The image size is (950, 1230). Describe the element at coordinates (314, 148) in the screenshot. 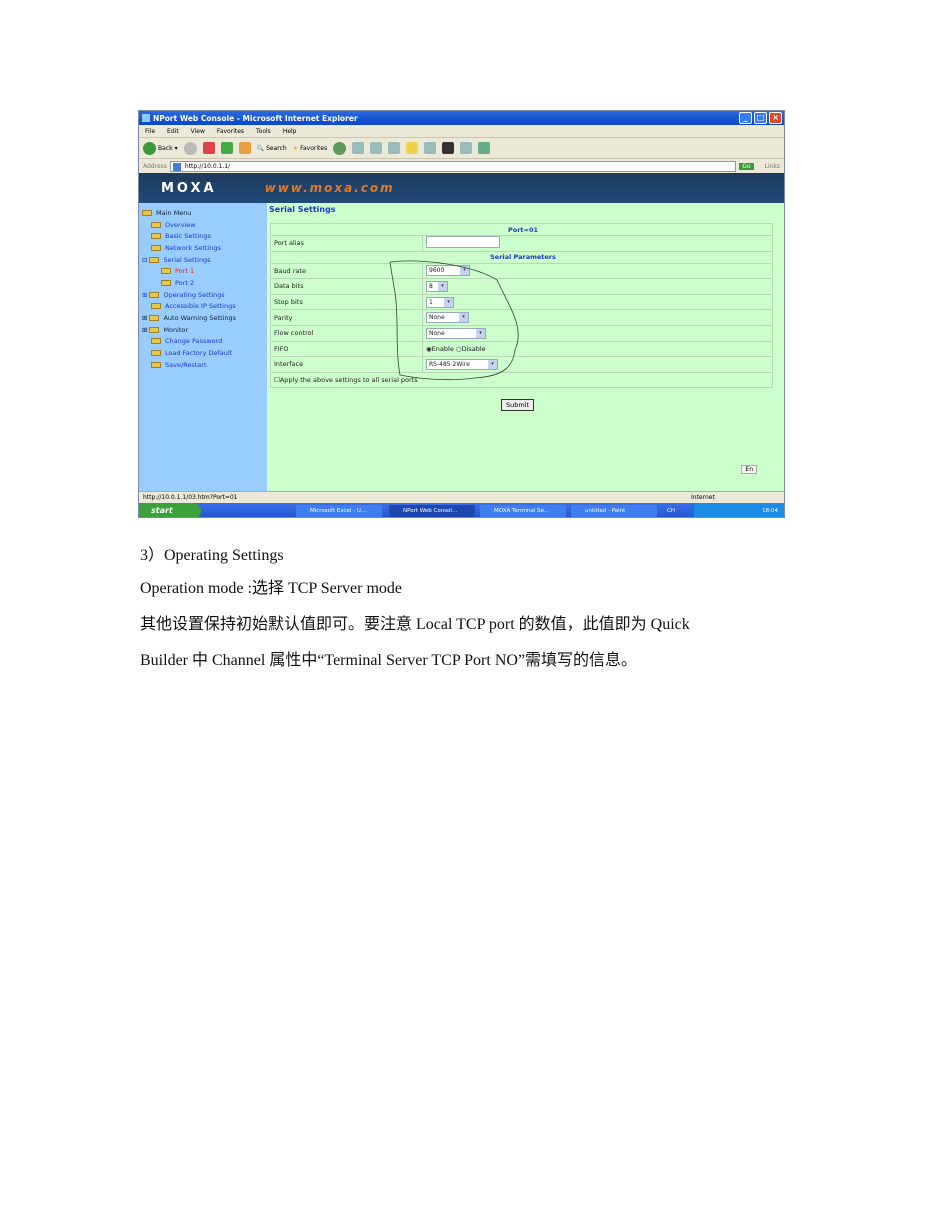

I see `favorites-label: Favorites` at that location.